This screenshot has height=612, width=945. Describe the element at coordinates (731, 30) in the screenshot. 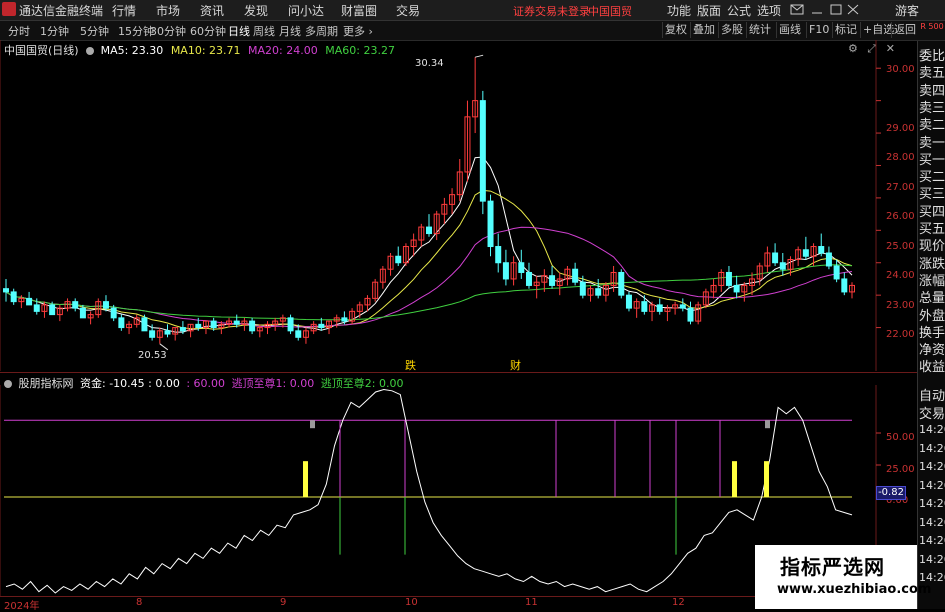

I see `multi-stock-button: 多股` at that location.